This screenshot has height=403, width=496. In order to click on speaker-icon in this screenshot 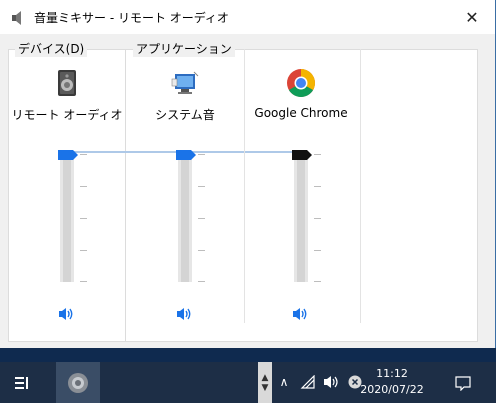, I will do `click(16, 18)`.